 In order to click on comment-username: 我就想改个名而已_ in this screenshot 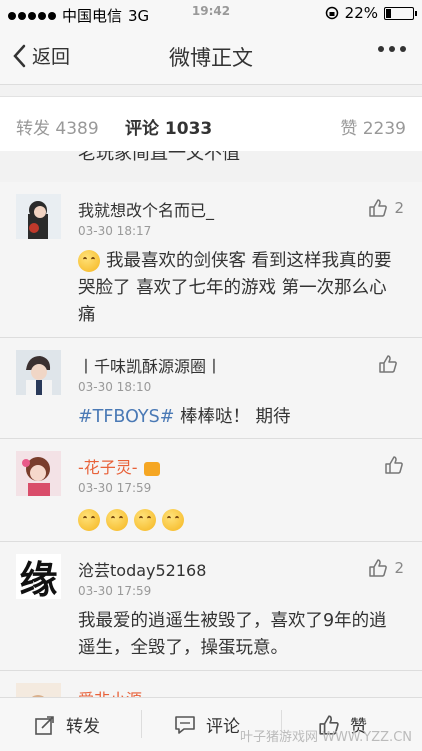, I will do `click(146, 209)`.